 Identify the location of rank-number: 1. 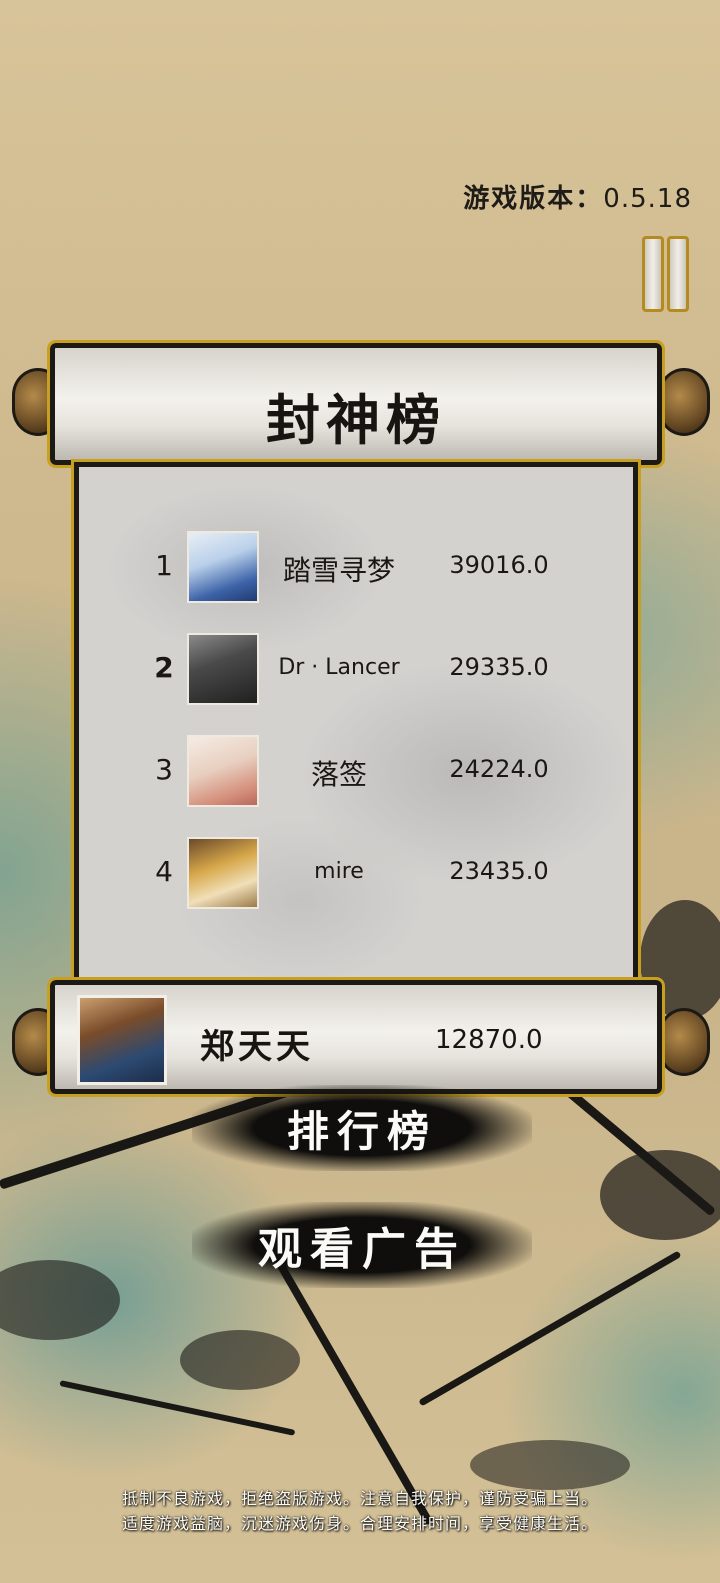
(164, 565).